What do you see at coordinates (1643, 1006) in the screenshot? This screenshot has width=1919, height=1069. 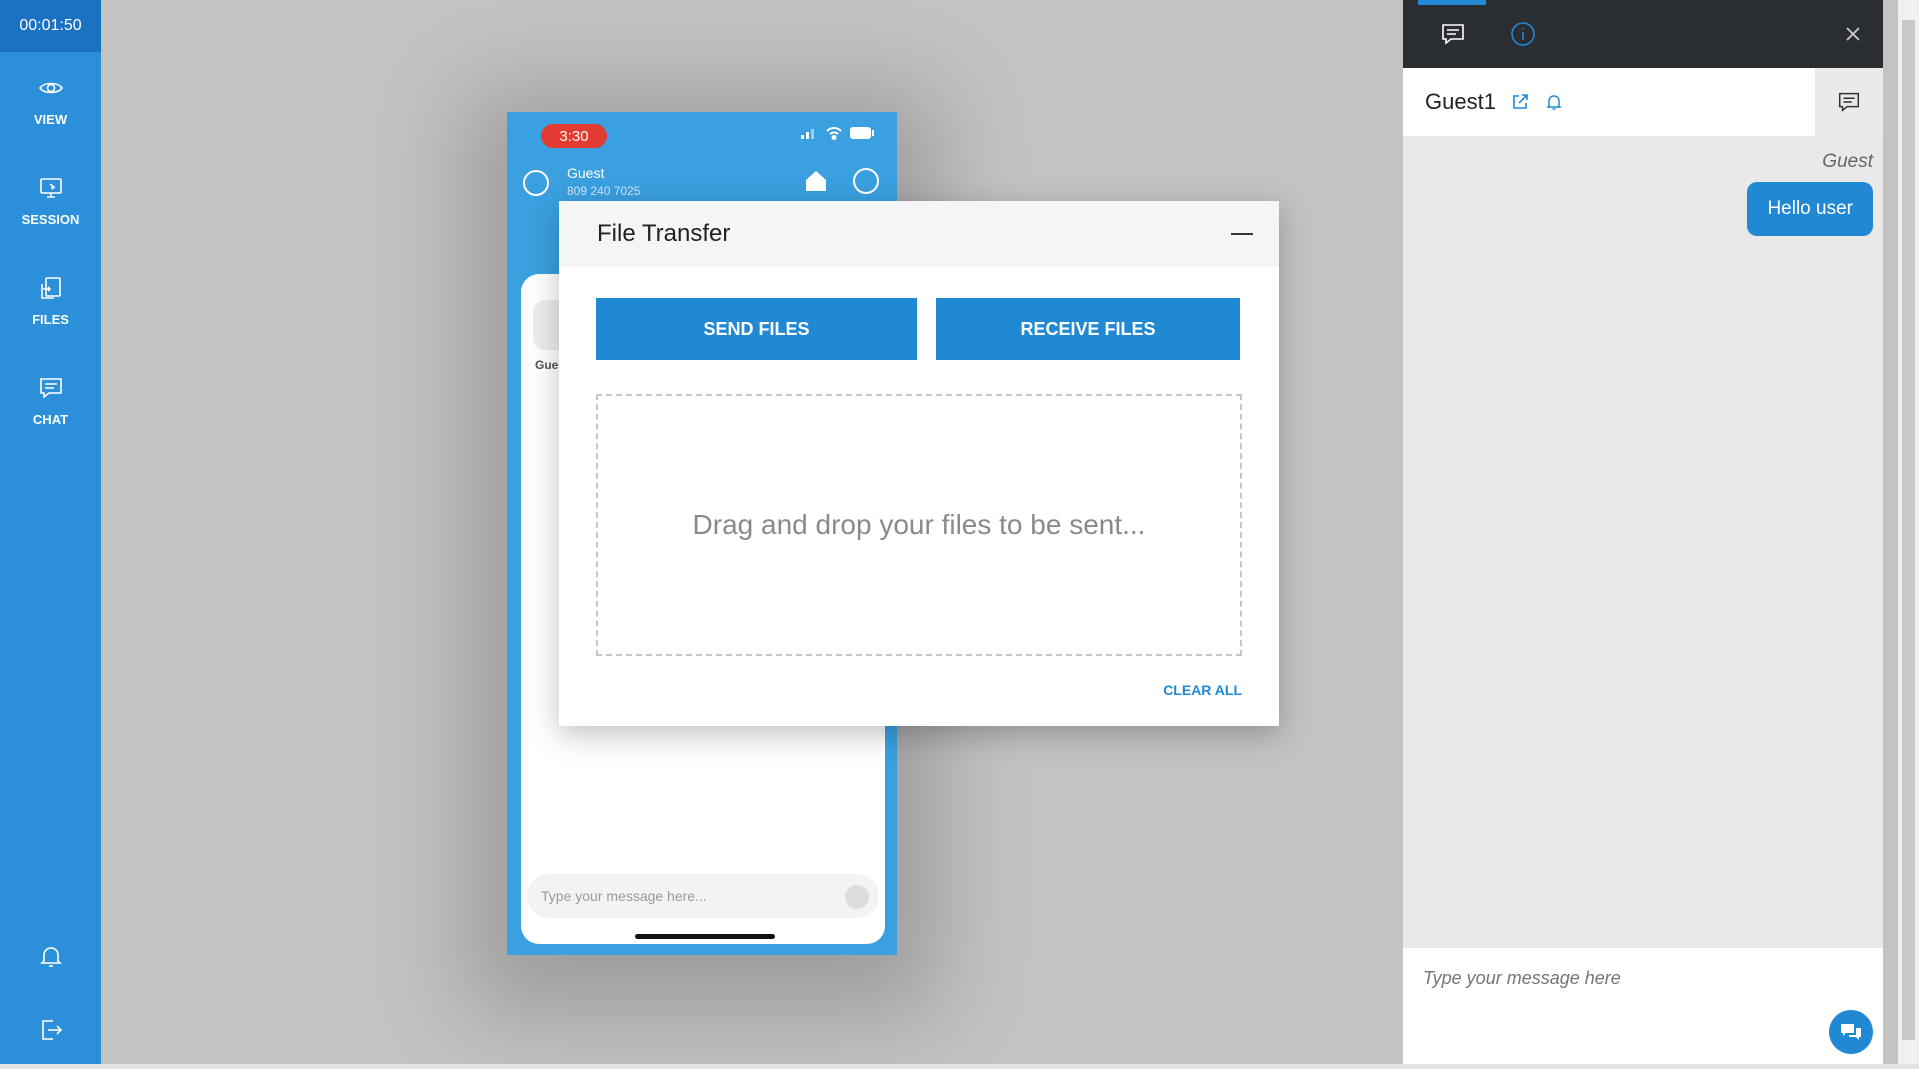 I see `chat-input-area` at bounding box center [1643, 1006].